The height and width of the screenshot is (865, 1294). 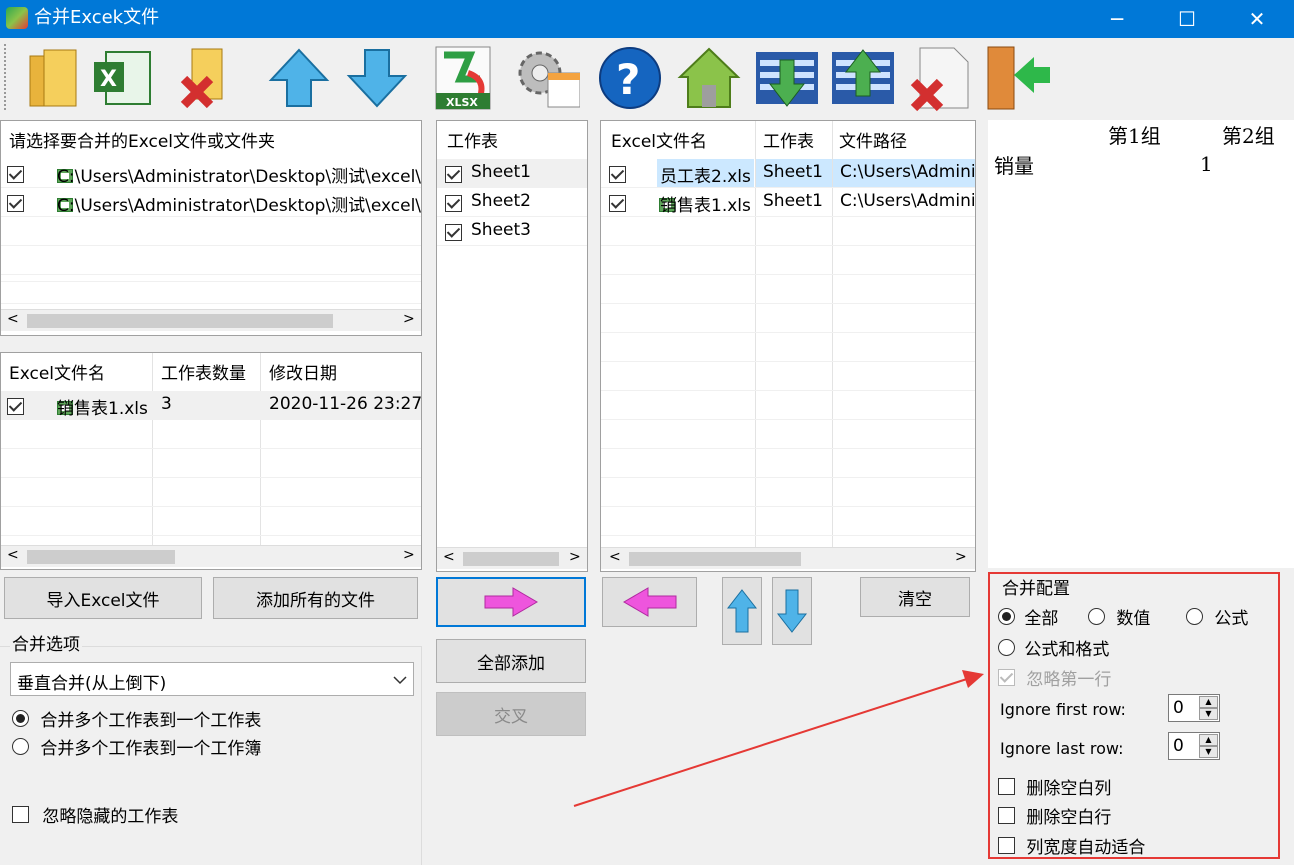 I want to click on excel-file-icon: X, so click(x=121, y=78).